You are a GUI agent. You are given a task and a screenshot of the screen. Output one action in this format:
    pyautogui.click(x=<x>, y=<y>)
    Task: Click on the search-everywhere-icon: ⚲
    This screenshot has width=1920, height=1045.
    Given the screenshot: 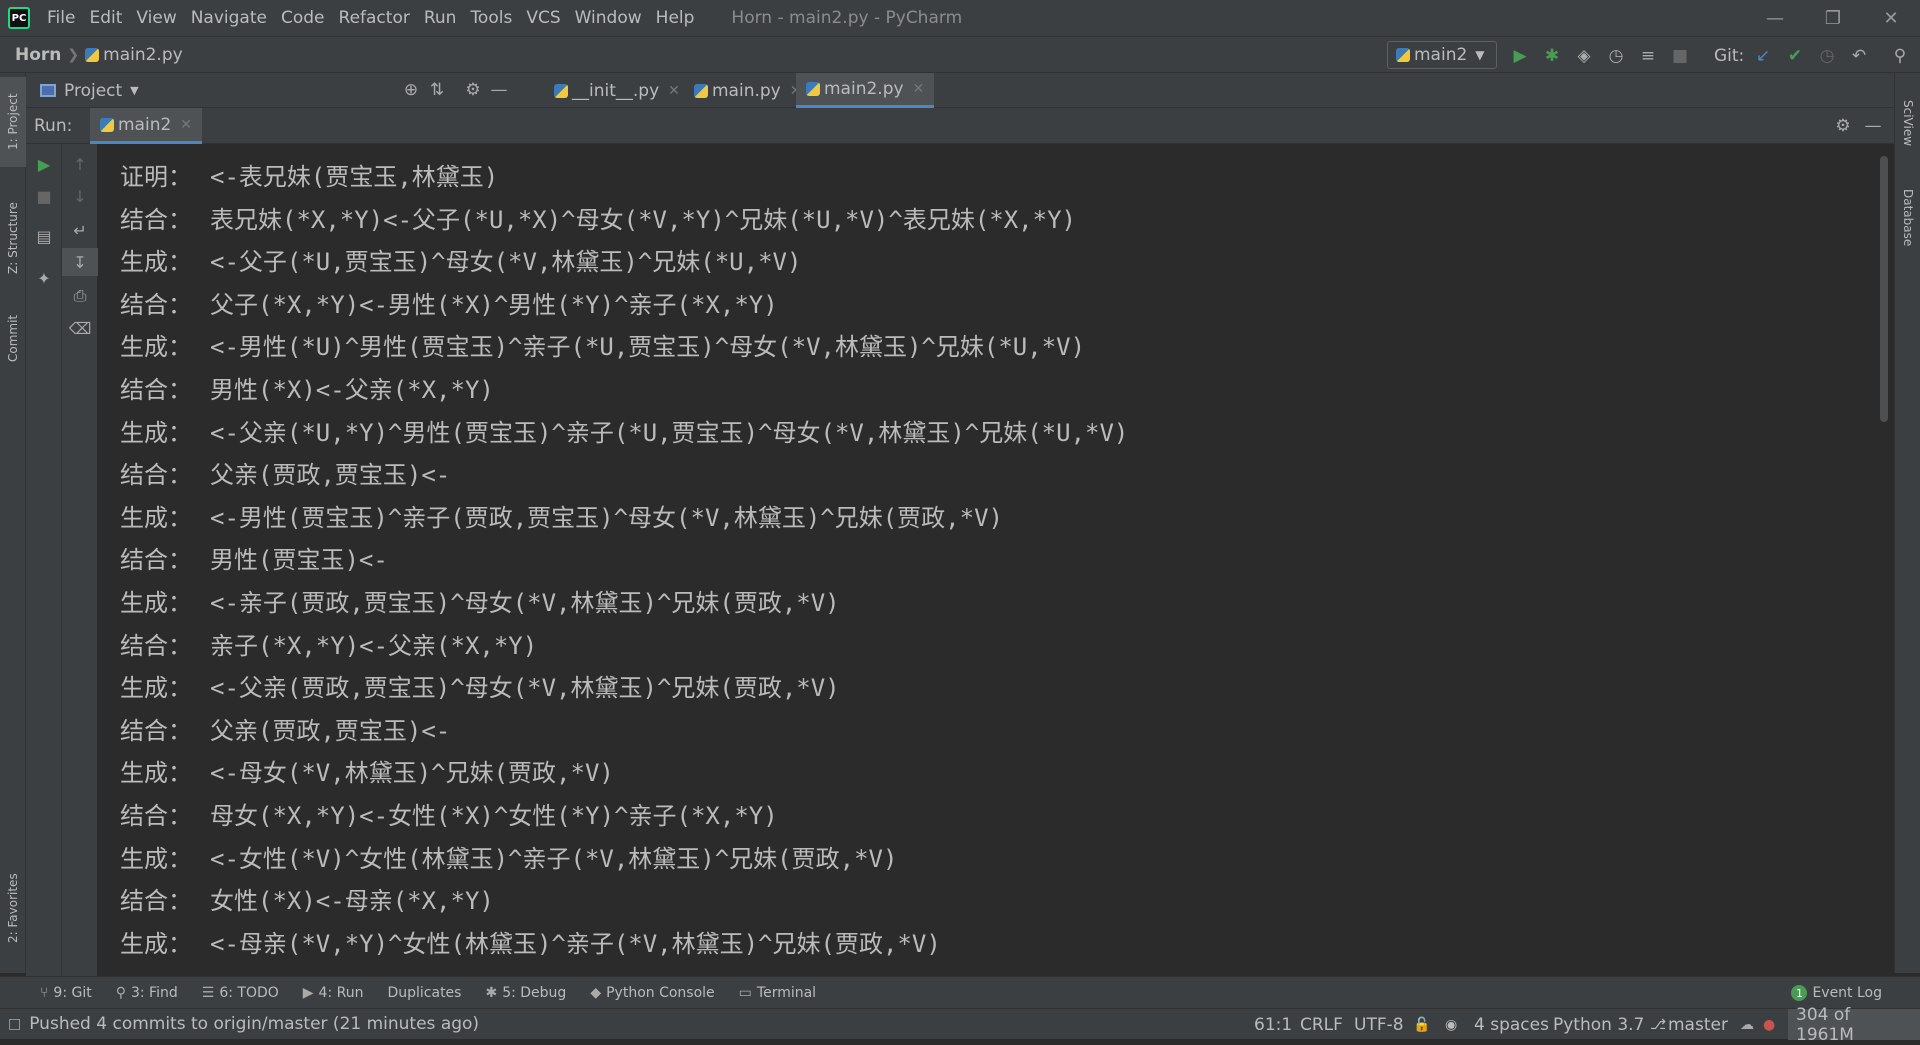 What is the action you would take?
    pyautogui.click(x=1900, y=56)
    